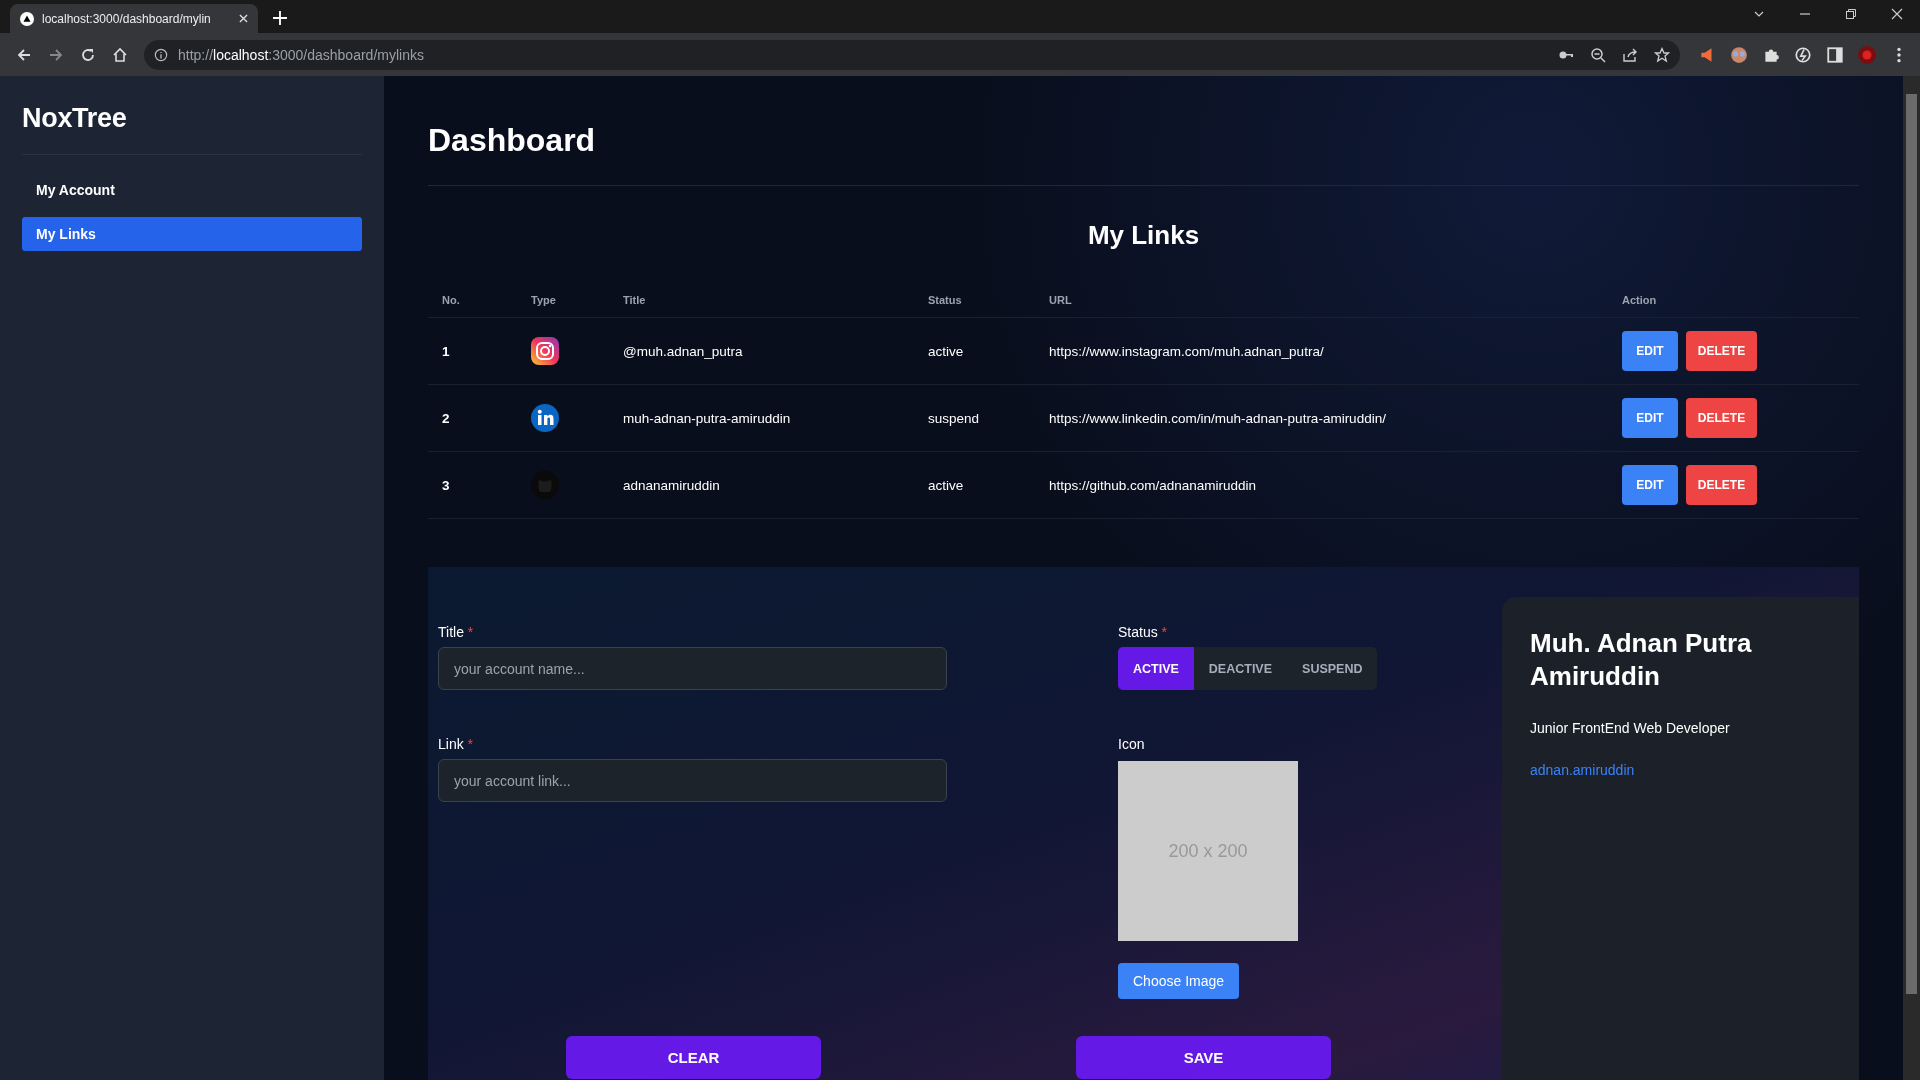 Image resolution: width=1920 pixels, height=1080 pixels. I want to click on field-label: Status *, so click(1143, 632).